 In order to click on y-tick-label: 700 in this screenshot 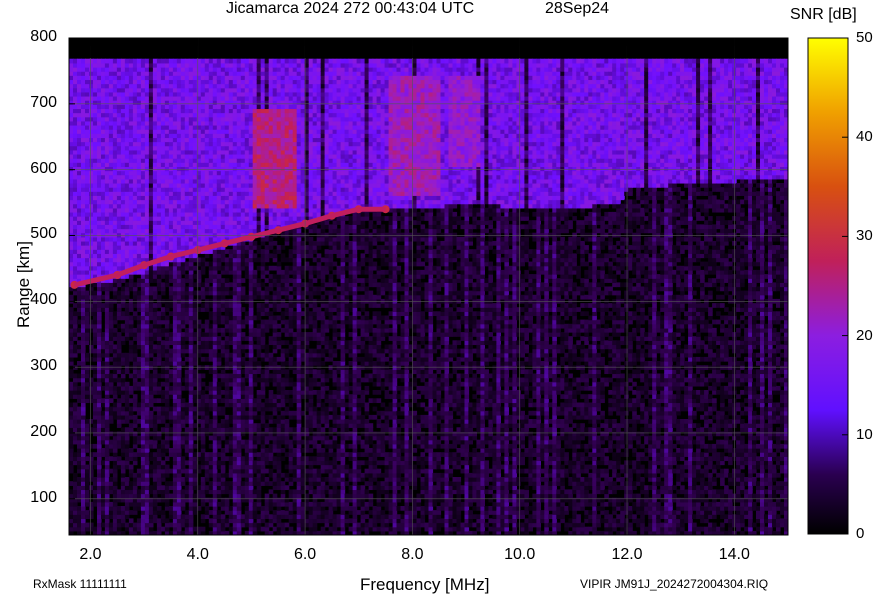, I will do `click(43, 102)`.